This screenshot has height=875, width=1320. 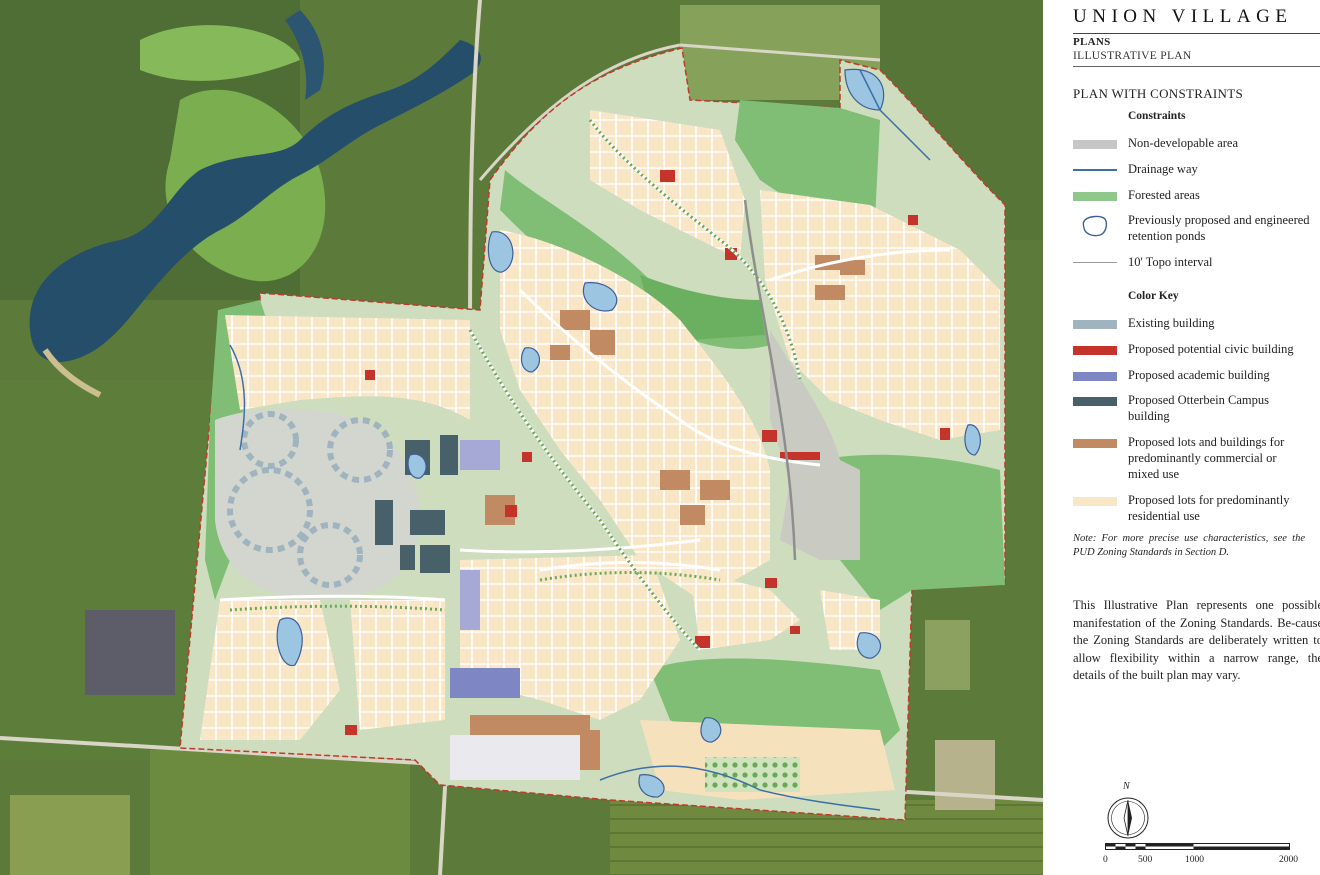 What do you see at coordinates (1170, 262) in the screenshot?
I see `legend-label: 10' Topo interval` at bounding box center [1170, 262].